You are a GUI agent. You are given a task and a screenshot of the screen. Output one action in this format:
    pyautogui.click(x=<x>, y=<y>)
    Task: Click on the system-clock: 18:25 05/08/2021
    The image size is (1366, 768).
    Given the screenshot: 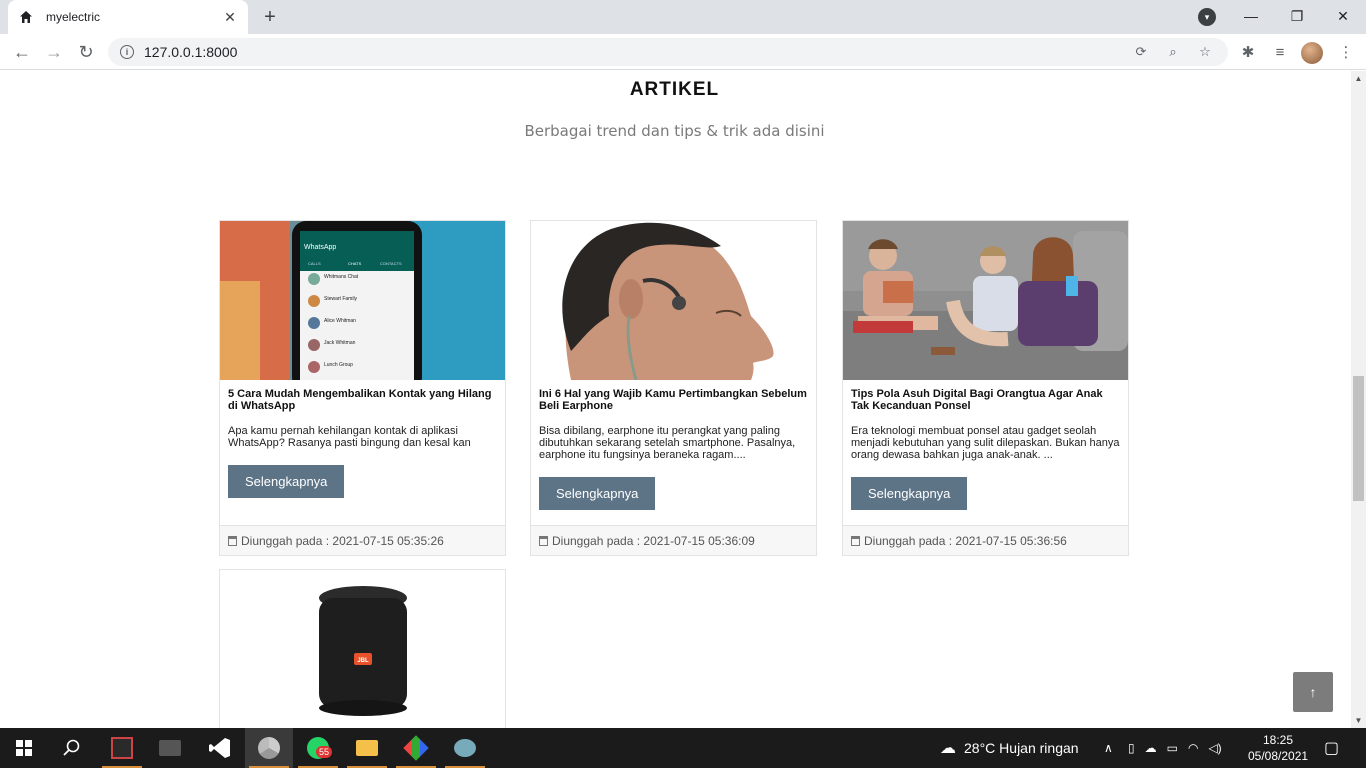 What is the action you would take?
    pyautogui.click(x=1278, y=748)
    